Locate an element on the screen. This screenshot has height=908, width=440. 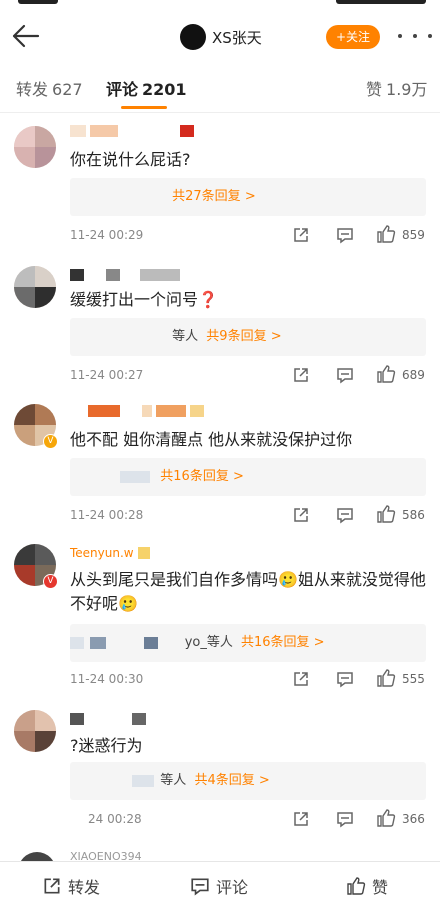
comment-text: 你在说什么屁话? is located at coordinates (130, 159).